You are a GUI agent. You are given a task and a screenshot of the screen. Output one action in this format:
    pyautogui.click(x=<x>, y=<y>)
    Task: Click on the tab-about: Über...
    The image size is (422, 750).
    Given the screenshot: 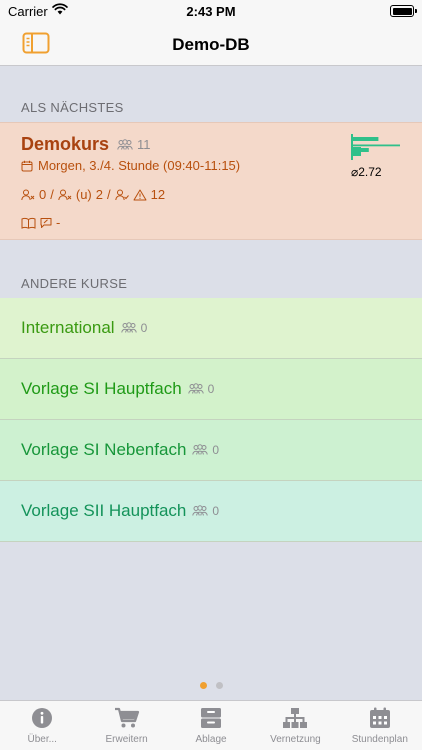 What is the action you would take?
    pyautogui.click(x=42, y=725)
    